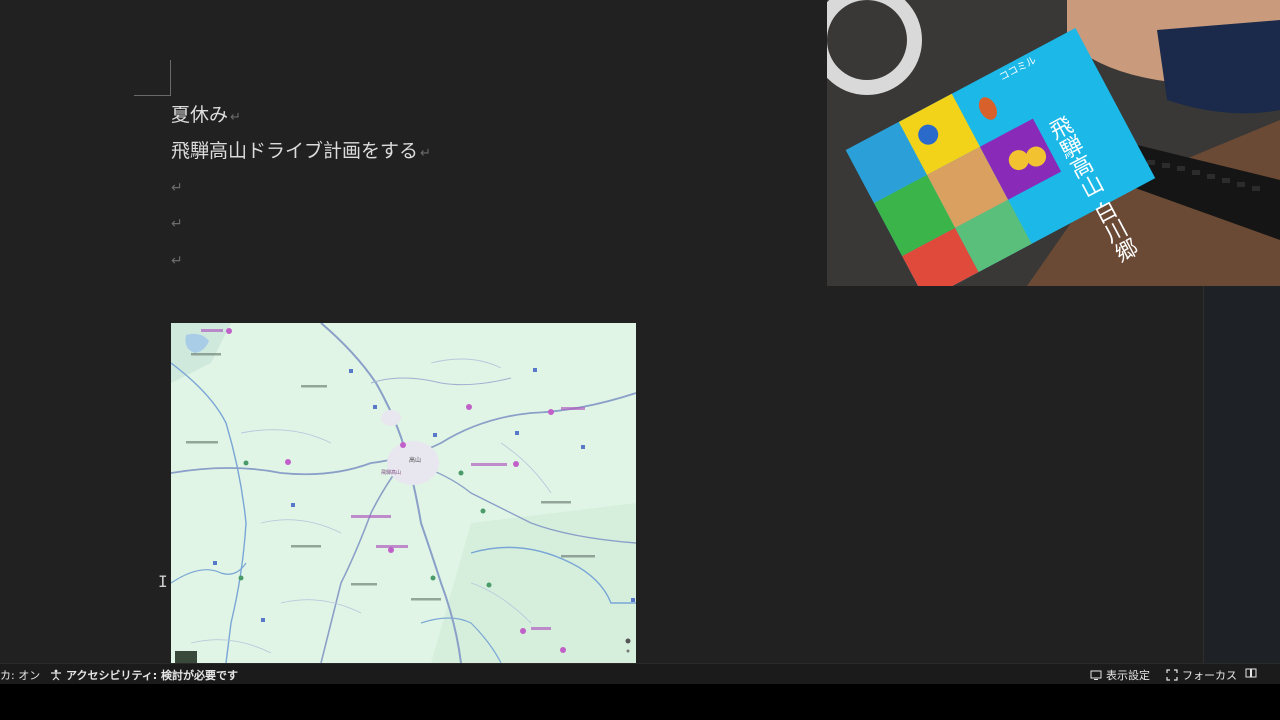  I want to click on map-label-takayama: 高山, so click(415, 460).